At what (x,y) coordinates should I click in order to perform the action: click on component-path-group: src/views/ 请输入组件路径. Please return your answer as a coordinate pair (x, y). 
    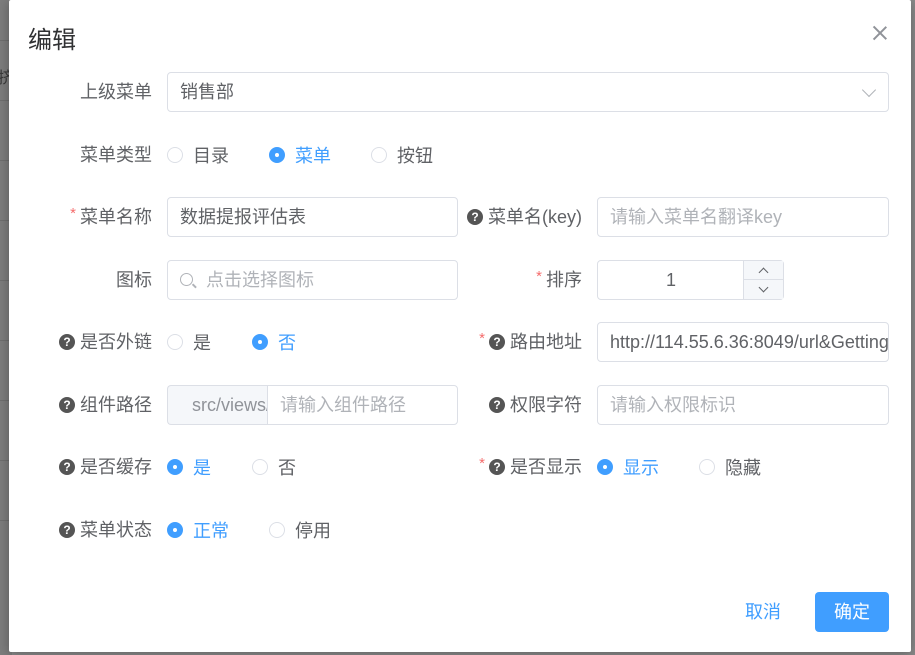
    Looking at the image, I should click on (312, 405).